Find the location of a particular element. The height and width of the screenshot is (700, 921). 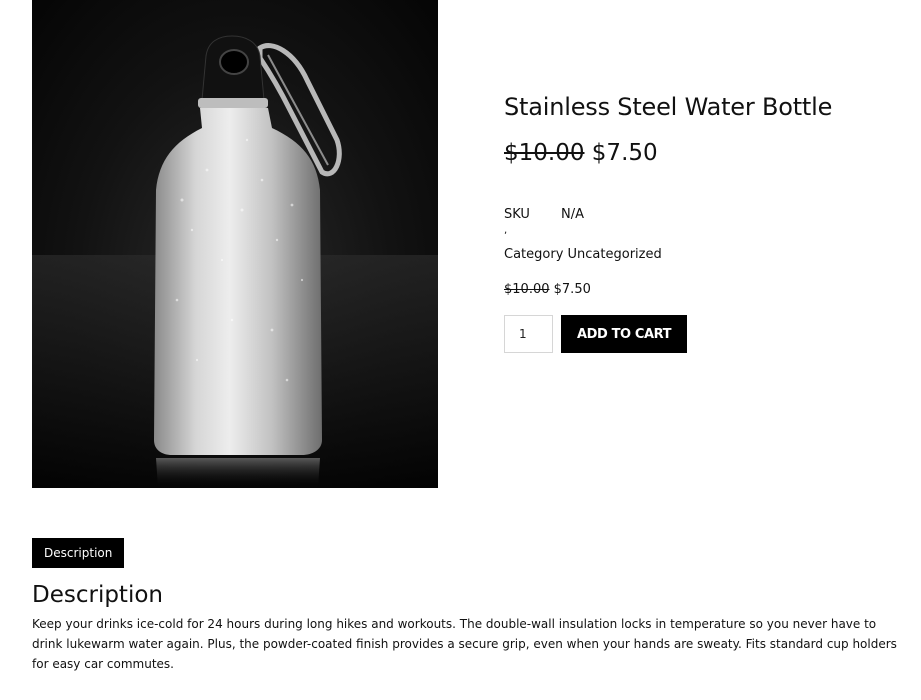

add-to-cart-form: ADD TO CART is located at coordinates (704, 334).